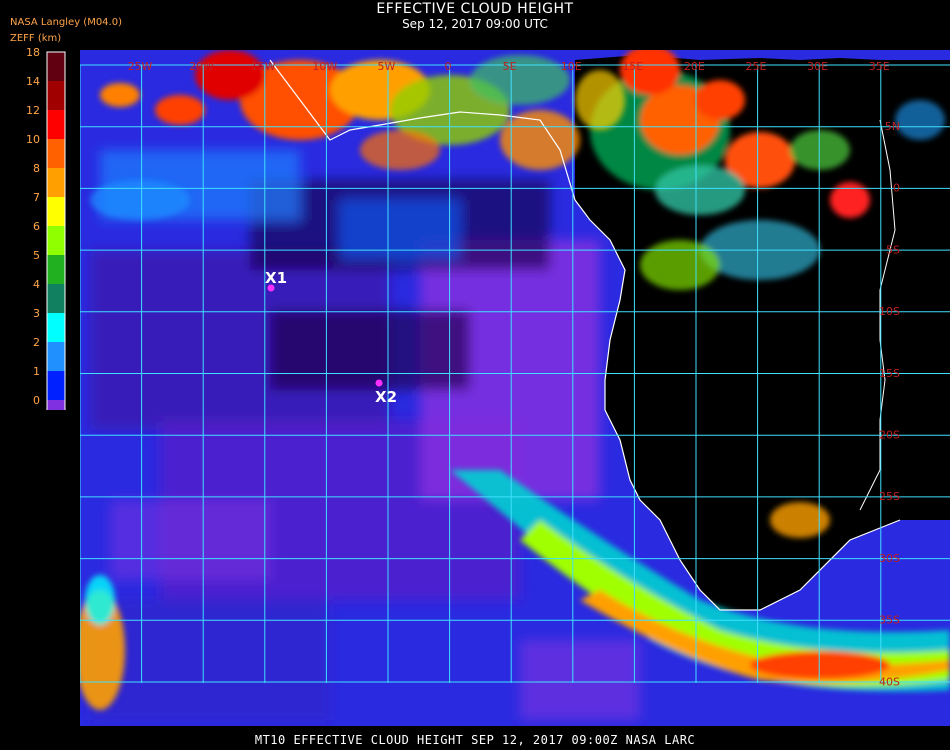 Image resolution: width=950 pixels, height=750 pixels. I want to click on site-marker-label: X1, so click(276, 278).